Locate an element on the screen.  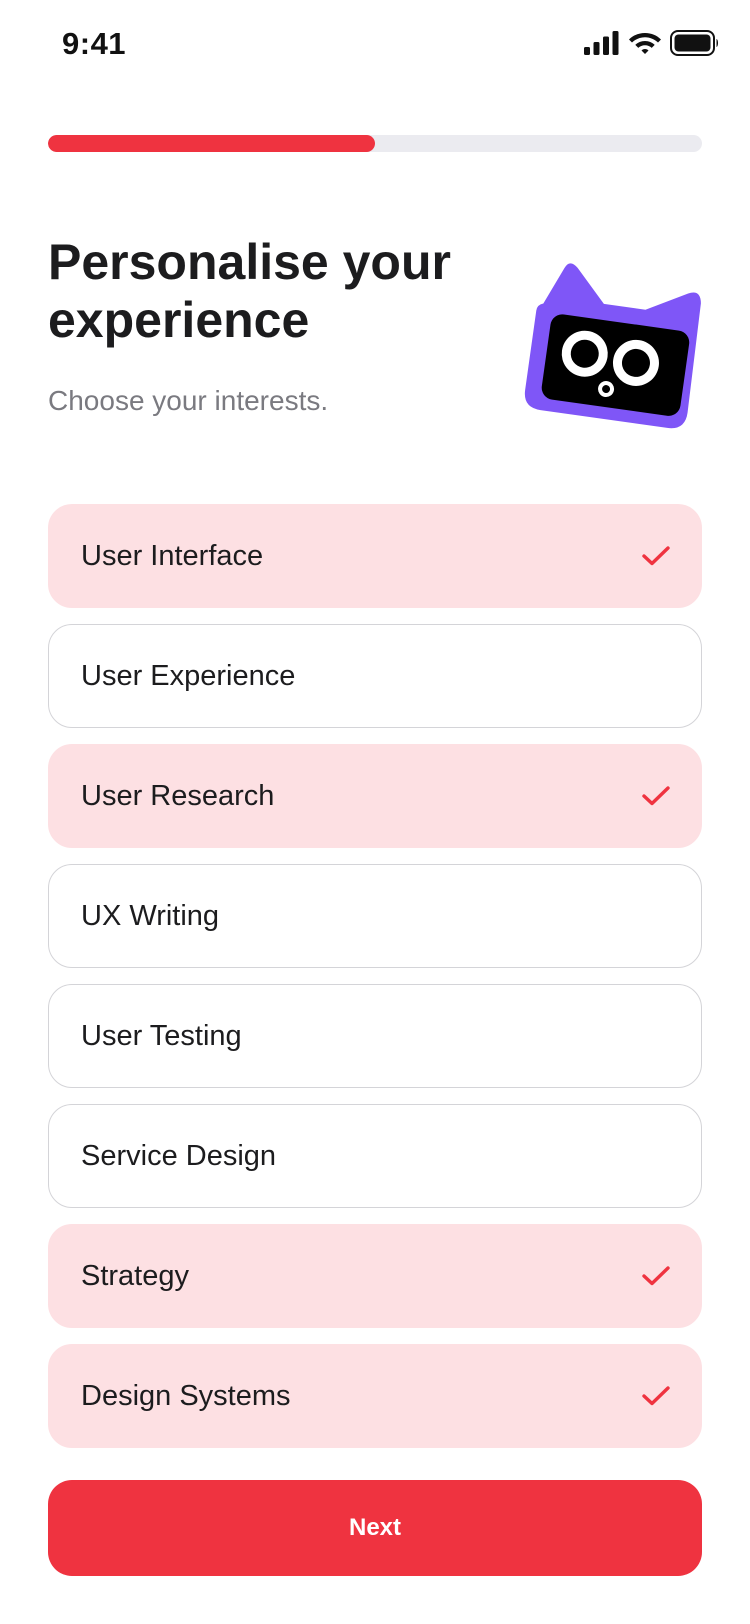
interest-option: Strategy is located at coordinates (375, 1276).